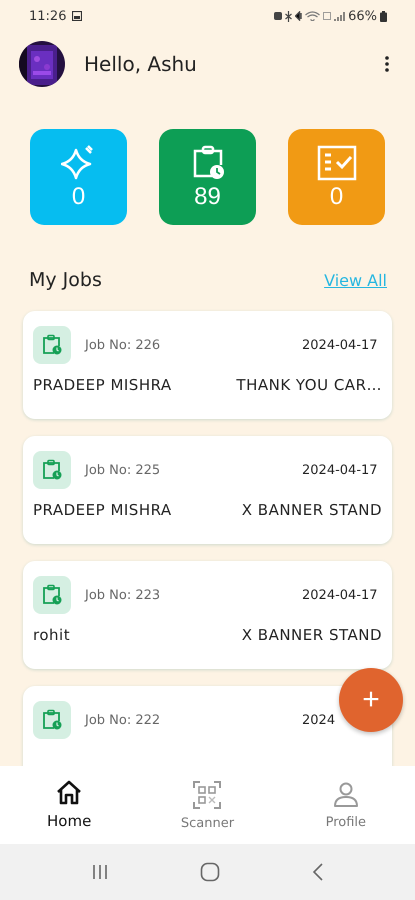 The height and width of the screenshot is (900, 415). Describe the element at coordinates (51, 635) in the screenshot. I see `customer-name: rohit` at that location.